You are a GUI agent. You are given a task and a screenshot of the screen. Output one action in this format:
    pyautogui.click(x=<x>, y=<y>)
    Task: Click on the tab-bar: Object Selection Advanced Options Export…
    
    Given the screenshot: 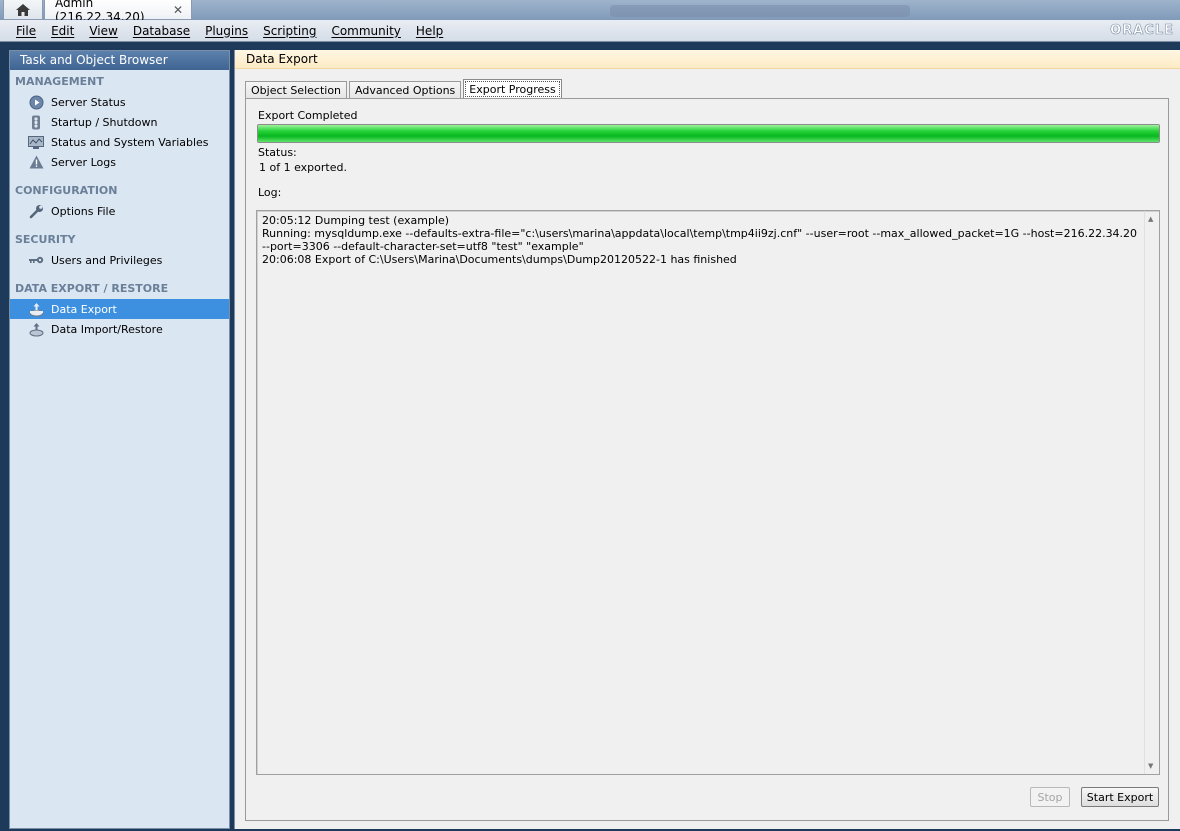 What is the action you would take?
    pyautogui.click(x=404, y=89)
    